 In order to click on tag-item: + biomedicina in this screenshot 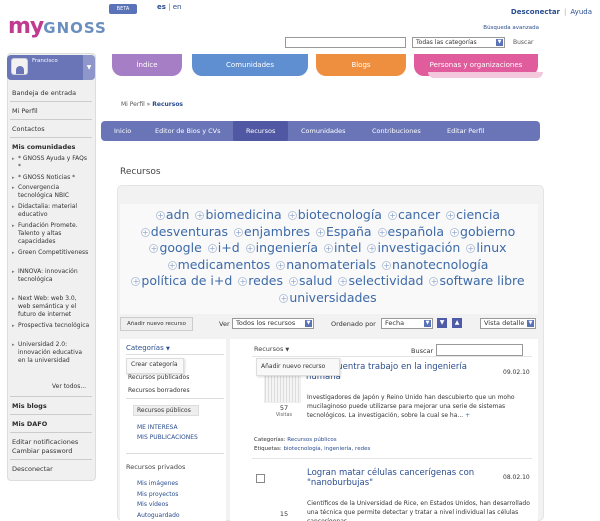, I will do `click(238, 214)`.